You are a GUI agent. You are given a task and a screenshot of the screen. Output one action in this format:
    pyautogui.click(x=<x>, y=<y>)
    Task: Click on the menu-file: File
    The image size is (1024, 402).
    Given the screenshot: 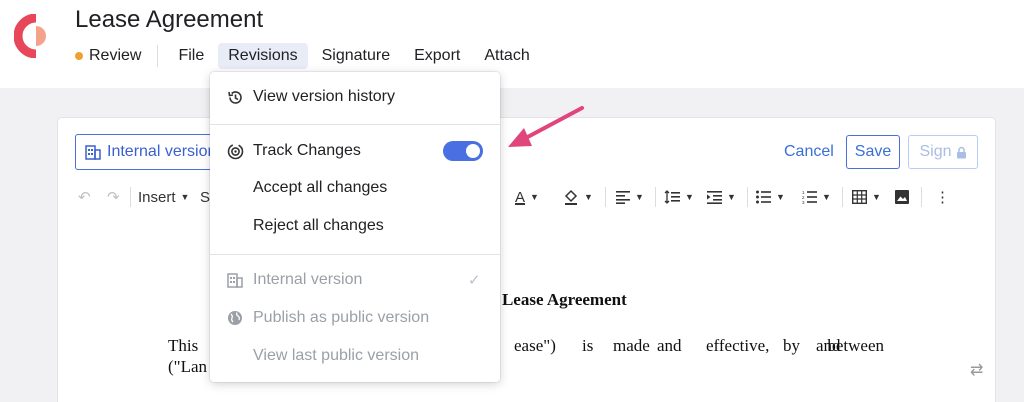 What is the action you would take?
    pyautogui.click(x=191, y=56)
    